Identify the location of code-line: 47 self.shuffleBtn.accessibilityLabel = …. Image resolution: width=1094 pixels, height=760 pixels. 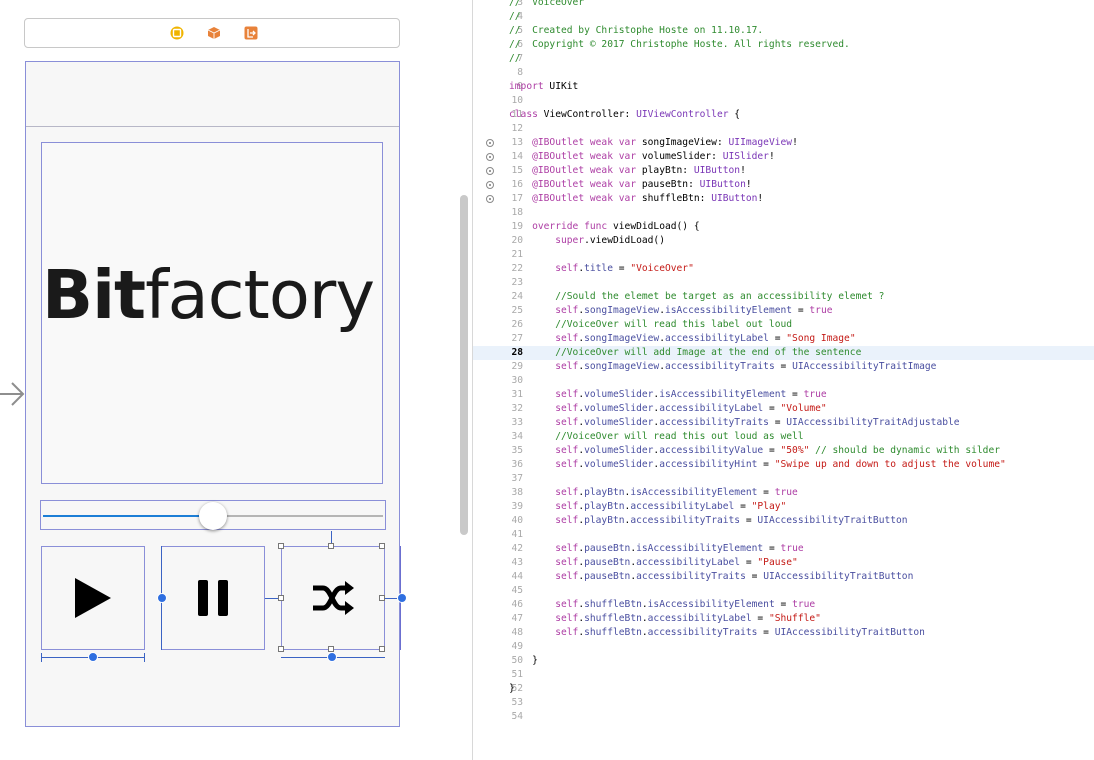
(783, 619).